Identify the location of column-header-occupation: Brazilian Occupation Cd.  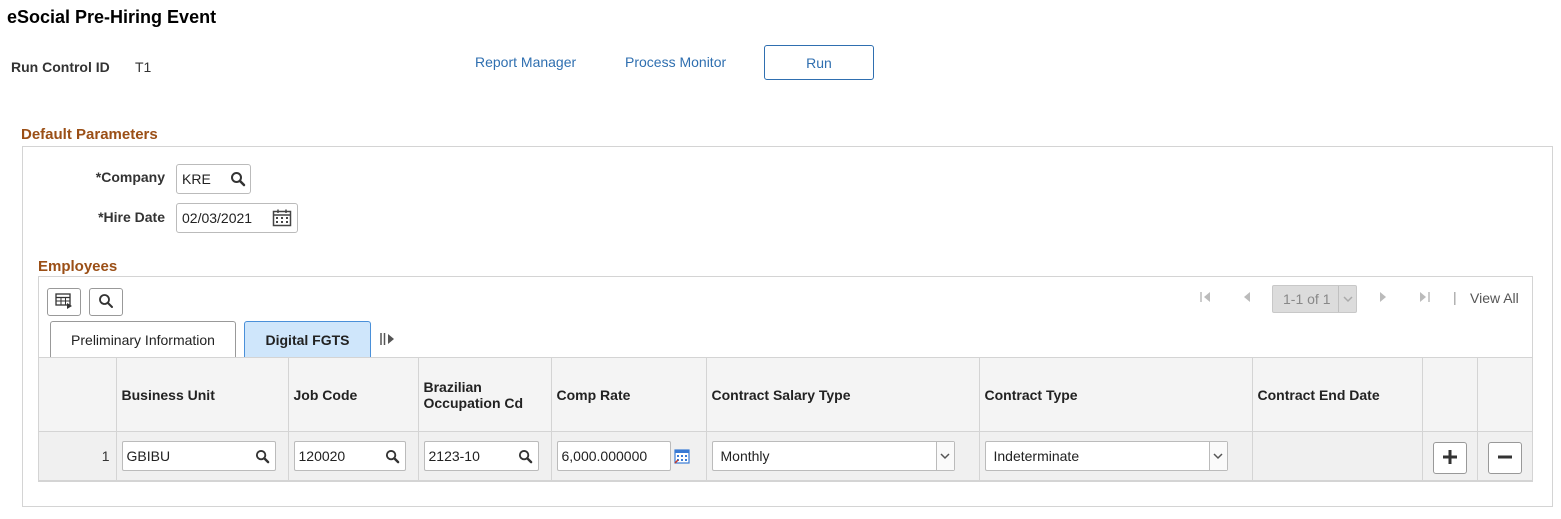
(485, 394).